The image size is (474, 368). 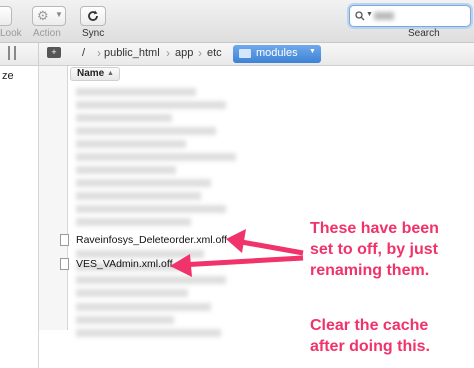 What do you see at coordinates (124, 264) in the screenshot?
I see `file-name: VES_VAdmin.xml.off` at bounding box center [124, 264].